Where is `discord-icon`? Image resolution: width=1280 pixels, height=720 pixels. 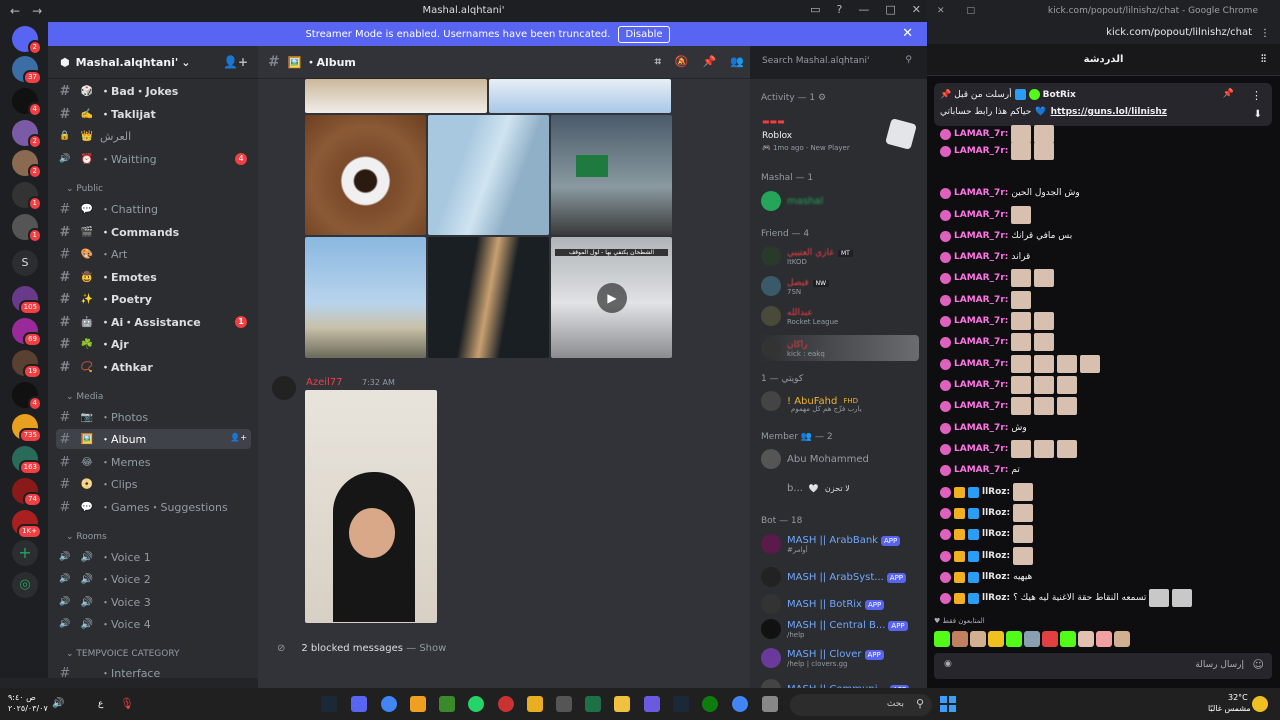 discord-icon is located at coordinates (359, 704).